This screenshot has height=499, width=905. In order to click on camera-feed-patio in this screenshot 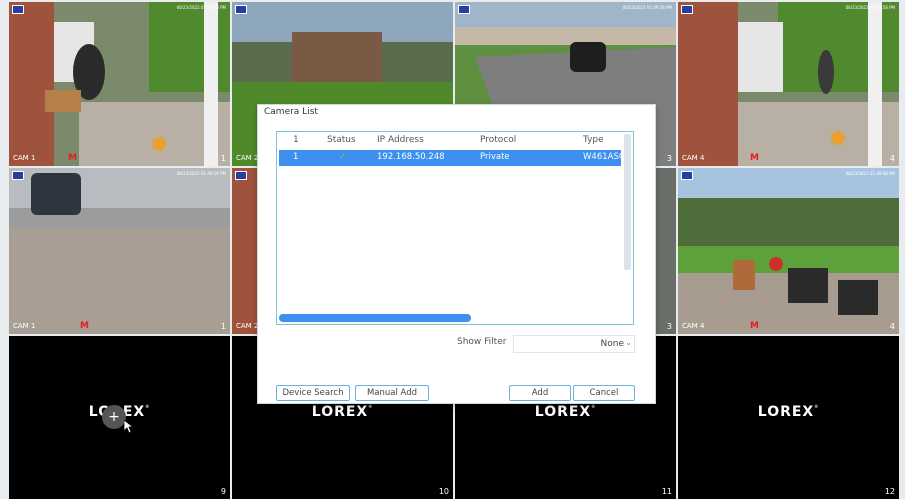, I will do `click(788, 251)`.